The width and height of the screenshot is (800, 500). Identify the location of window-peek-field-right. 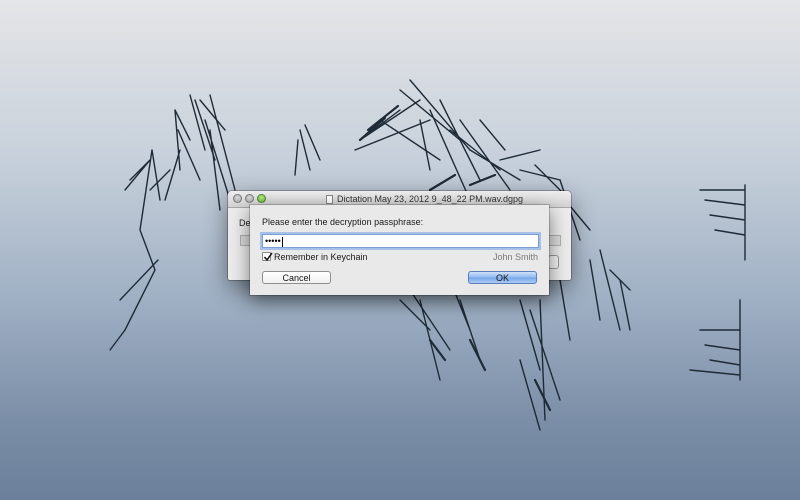
(554, 240).